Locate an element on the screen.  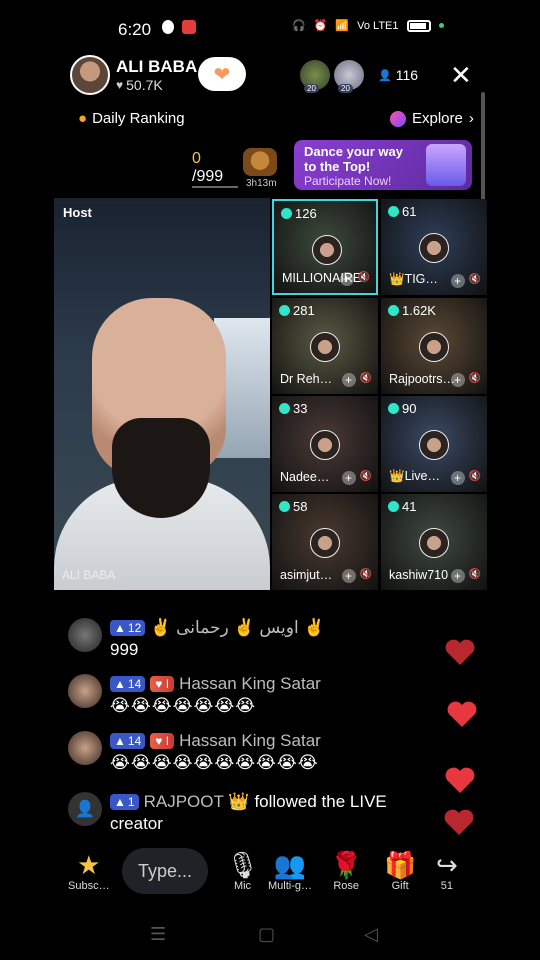
host-profile: ALI BABA ♥ 50.7K is located at coordinates (133, 75).